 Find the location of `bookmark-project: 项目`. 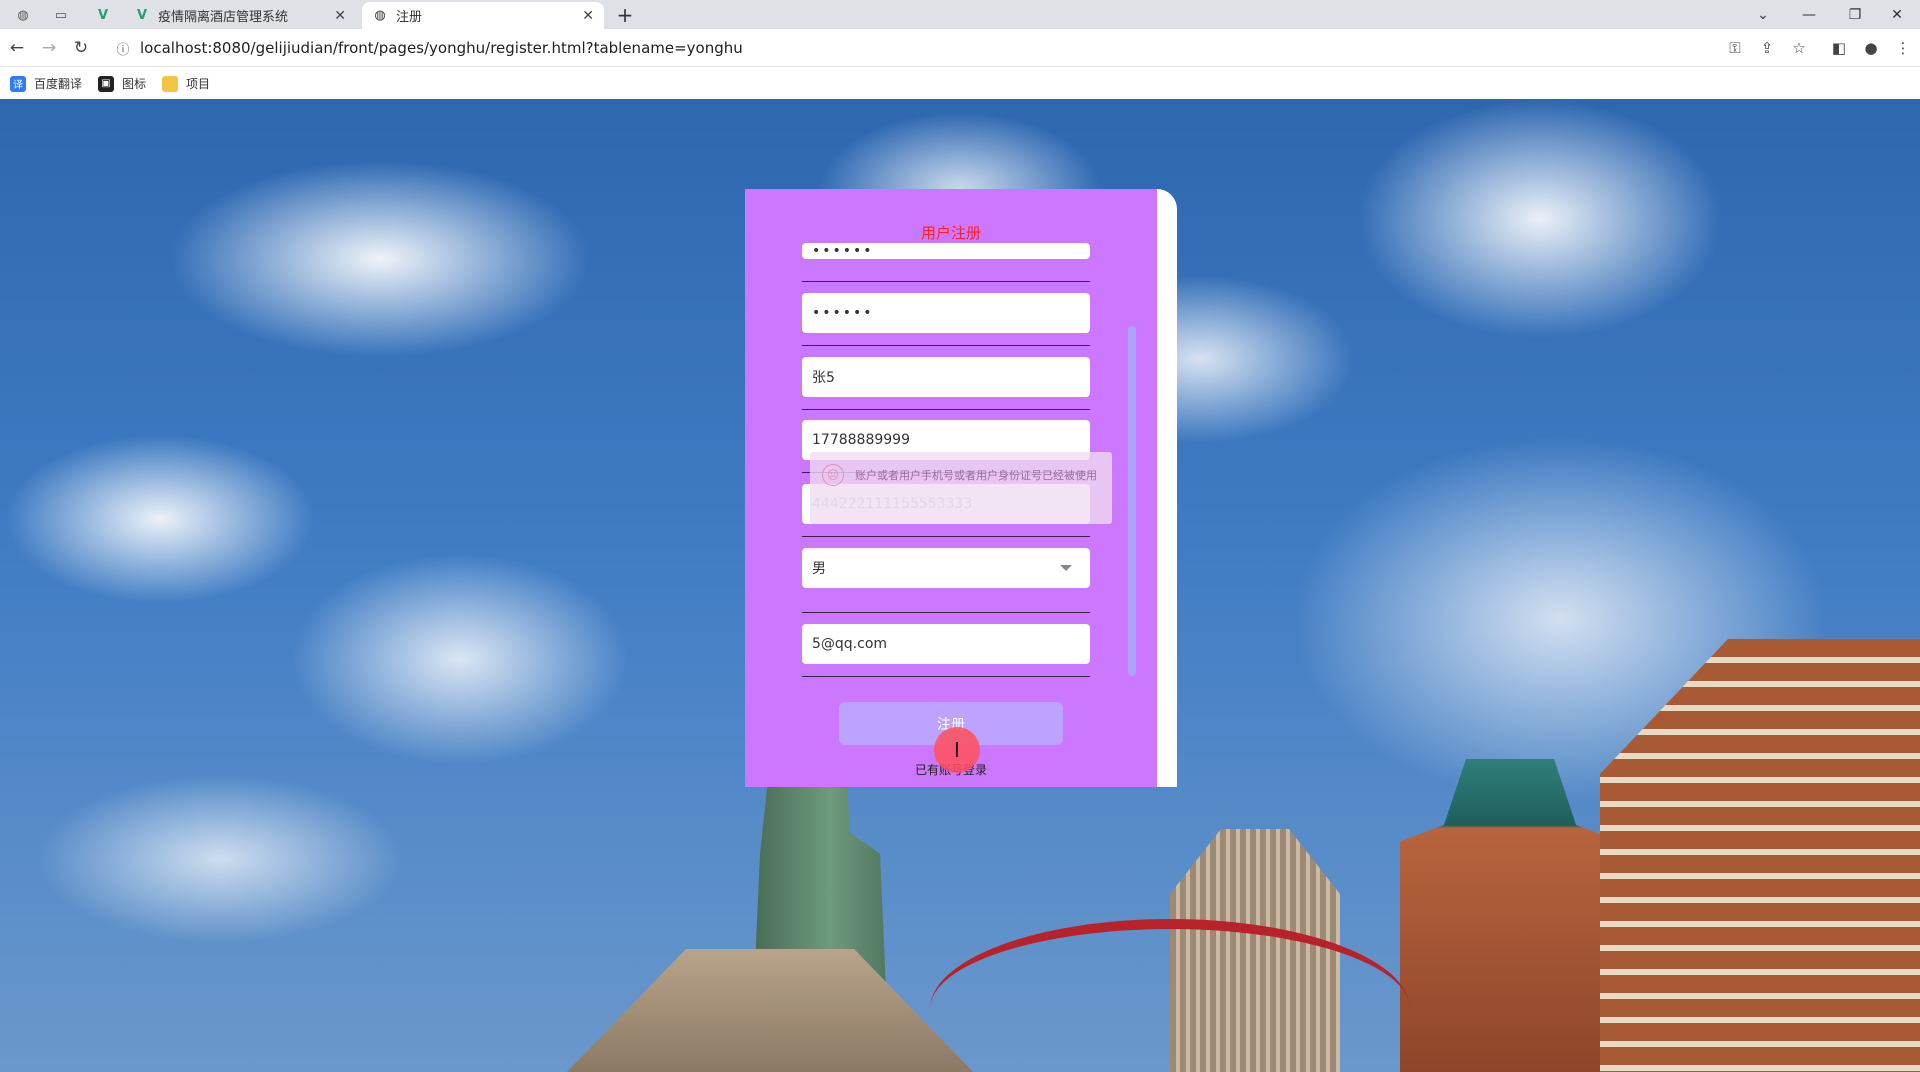

bookmark-project: 项目 is located at coordinates (186, 83).